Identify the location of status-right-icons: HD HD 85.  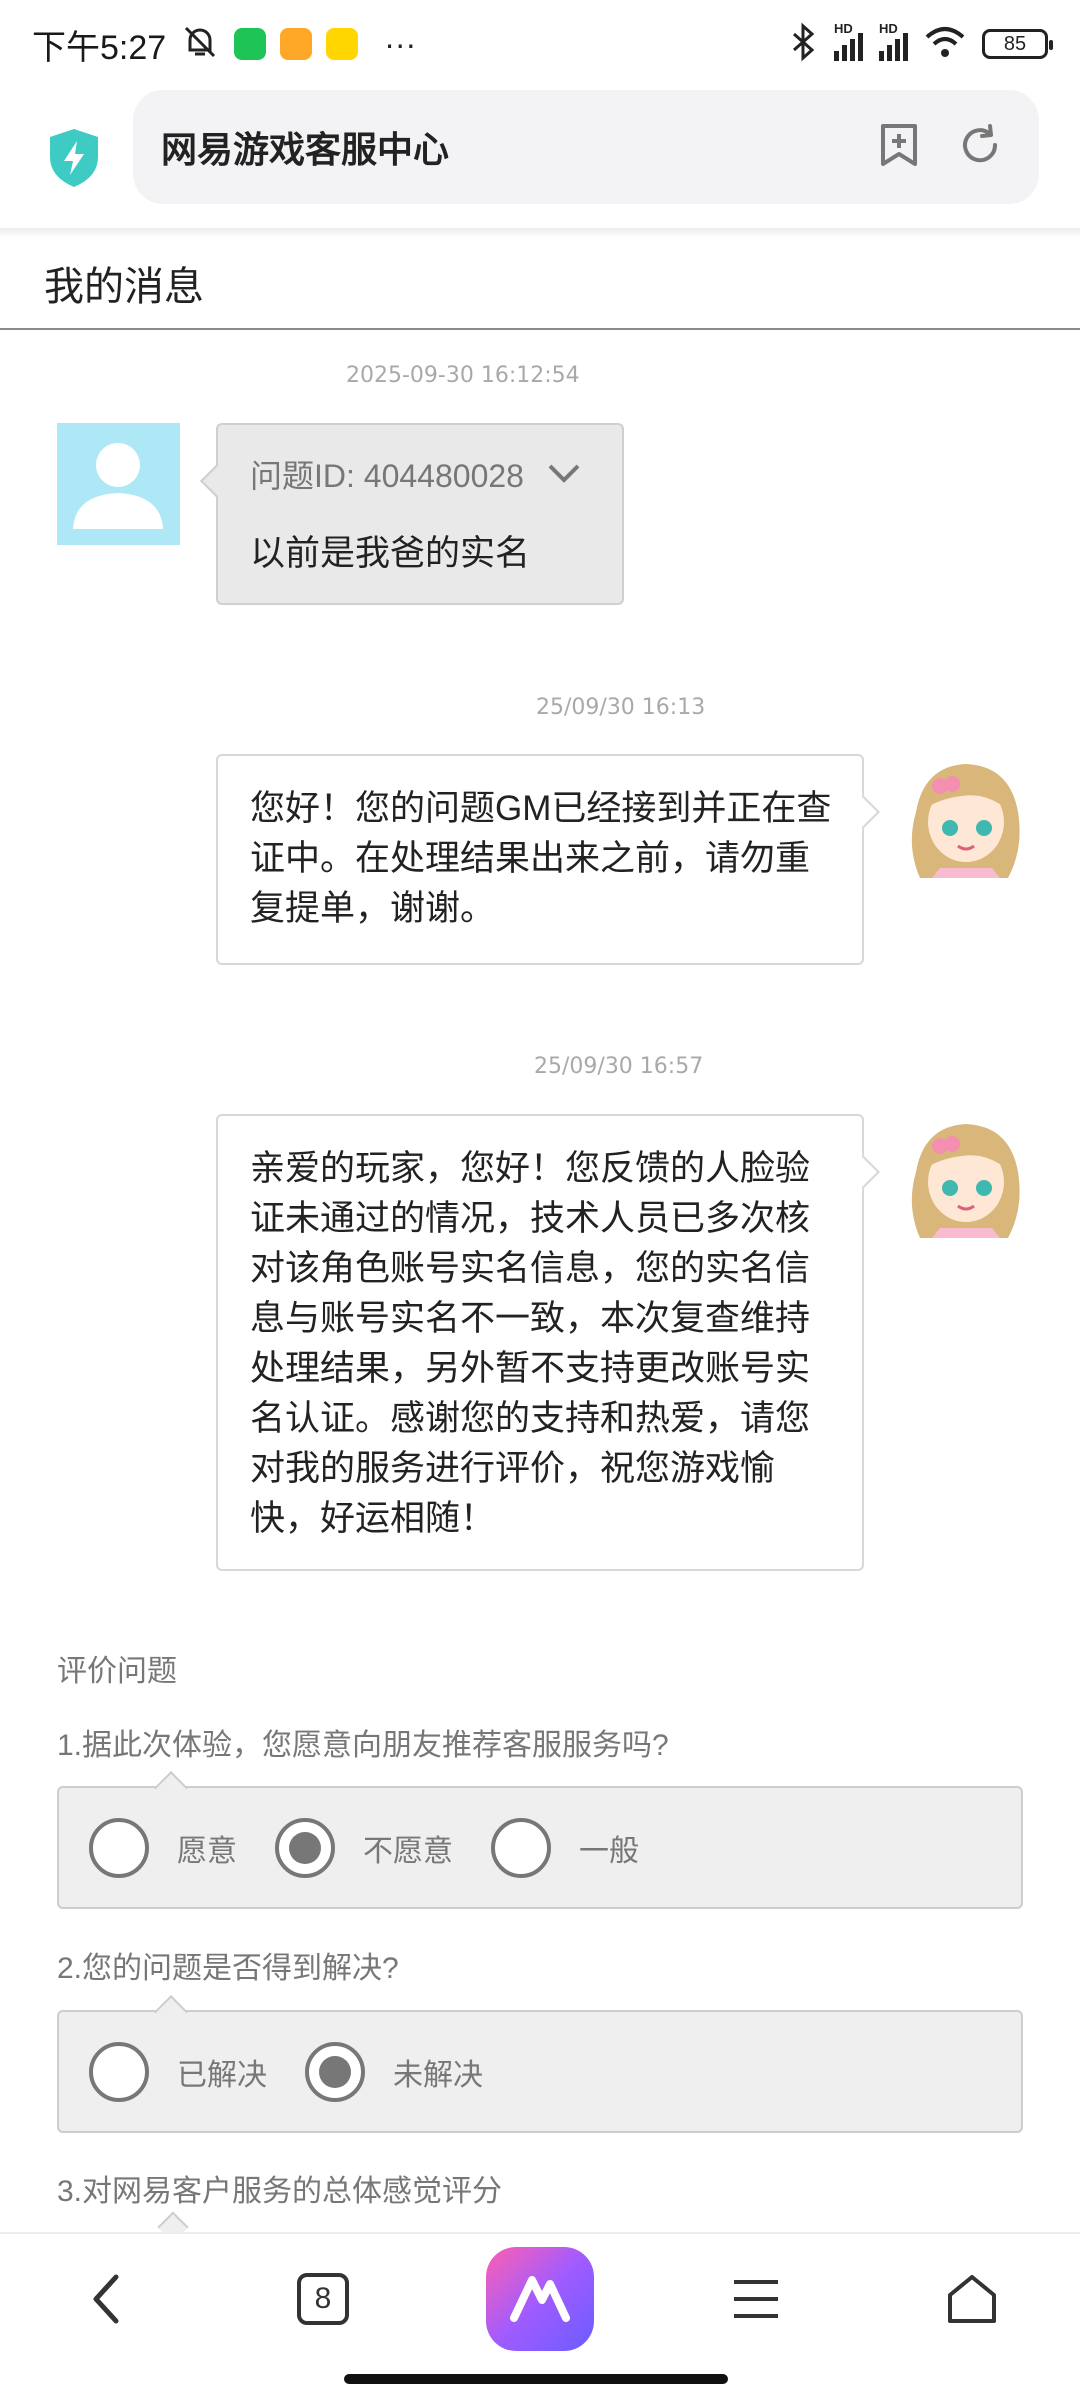
(920, 44).